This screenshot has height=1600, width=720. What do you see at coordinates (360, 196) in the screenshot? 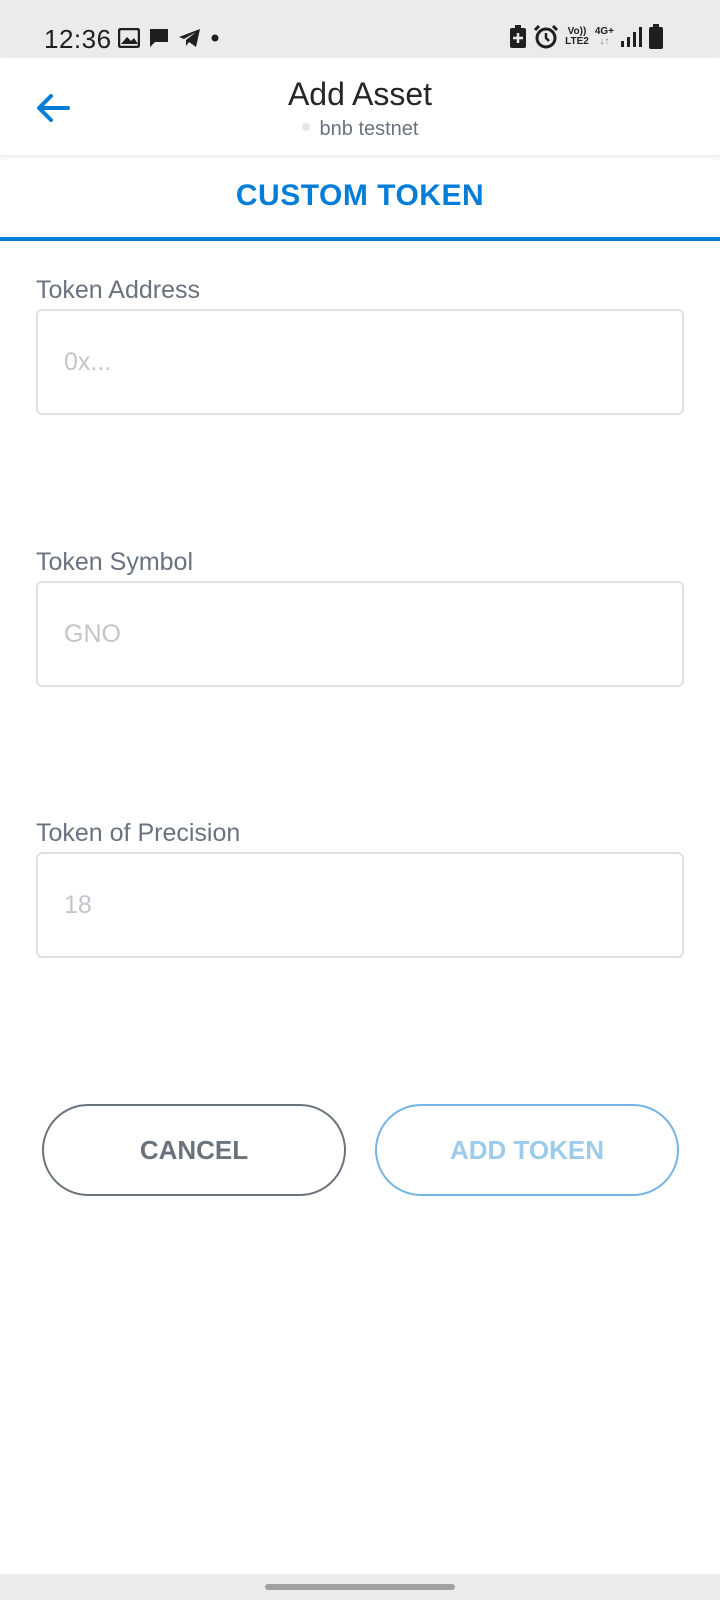
I see `tab-custom-token: CUSTOM TOKEN` at bounding box center [360, 196].